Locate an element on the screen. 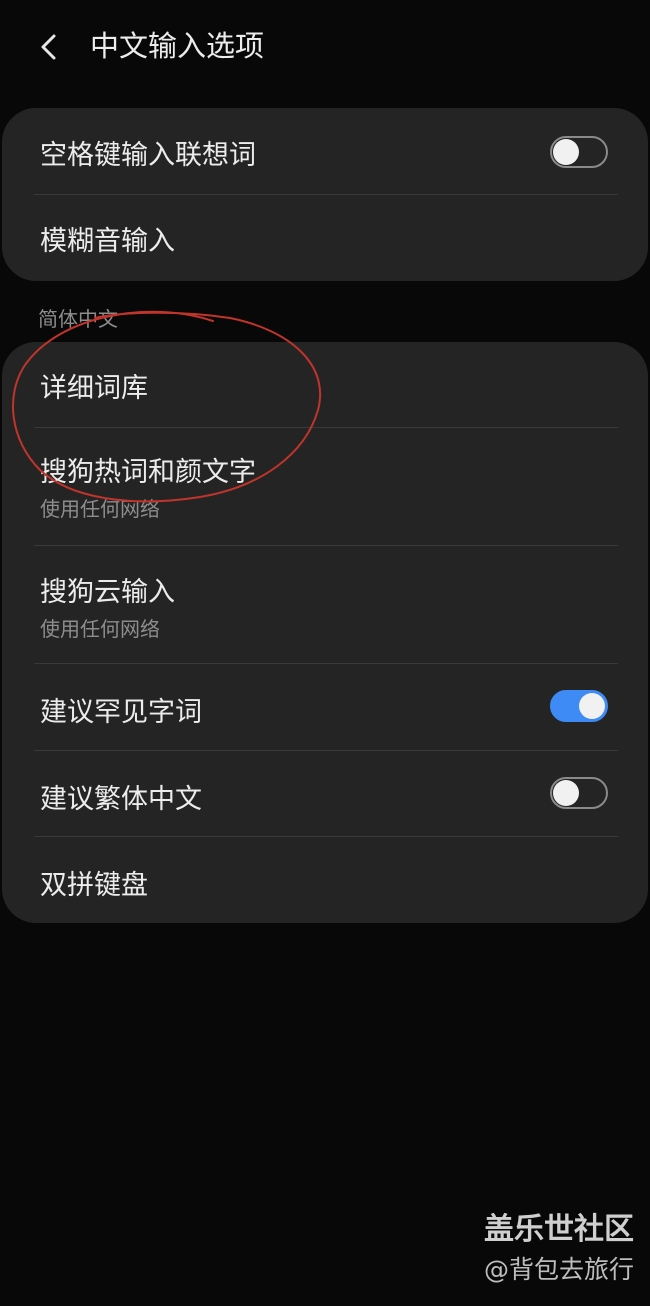  setting-title: 详细词库 is located at coordinates (94, 388).